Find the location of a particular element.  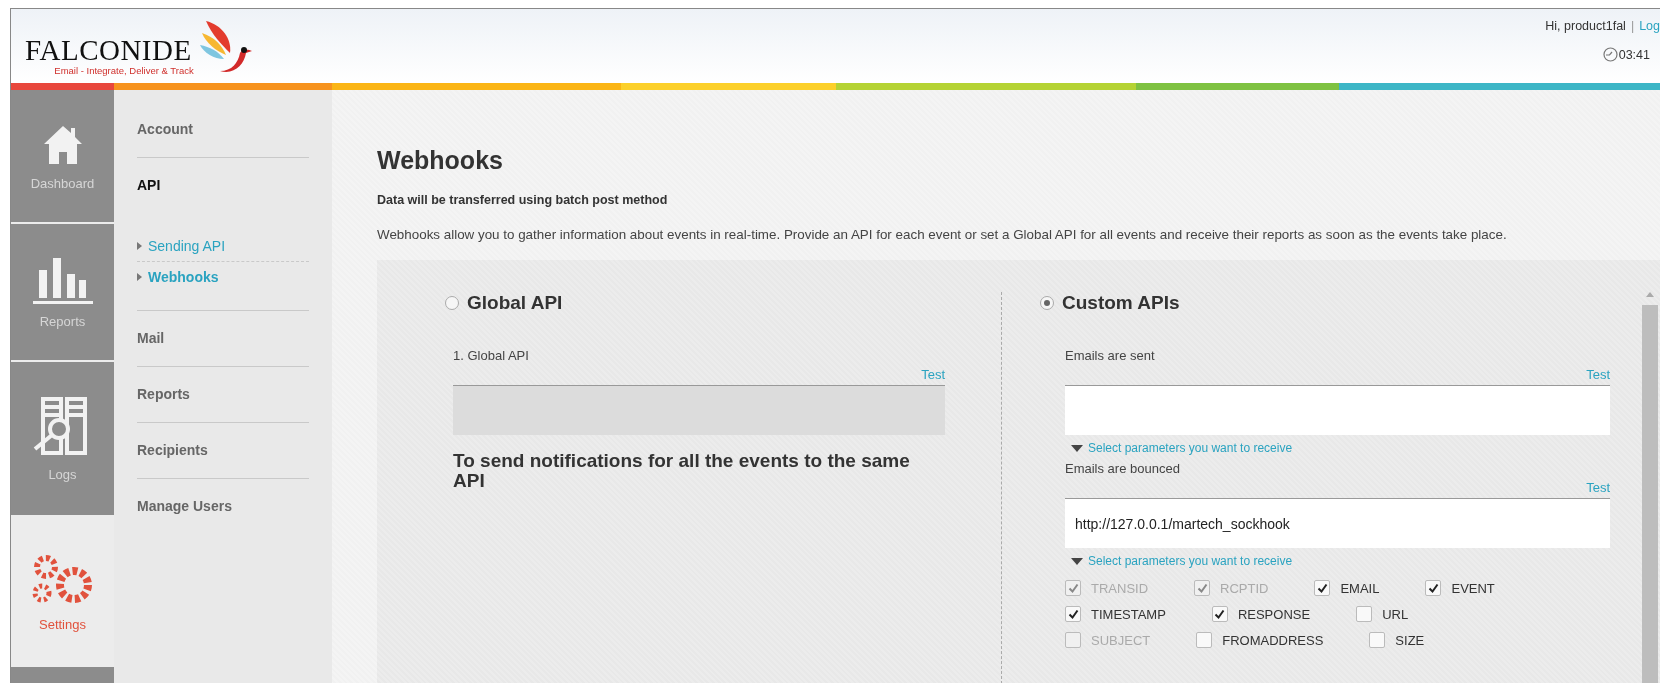

logout-link: Log is located at coordinates (1649, 26).